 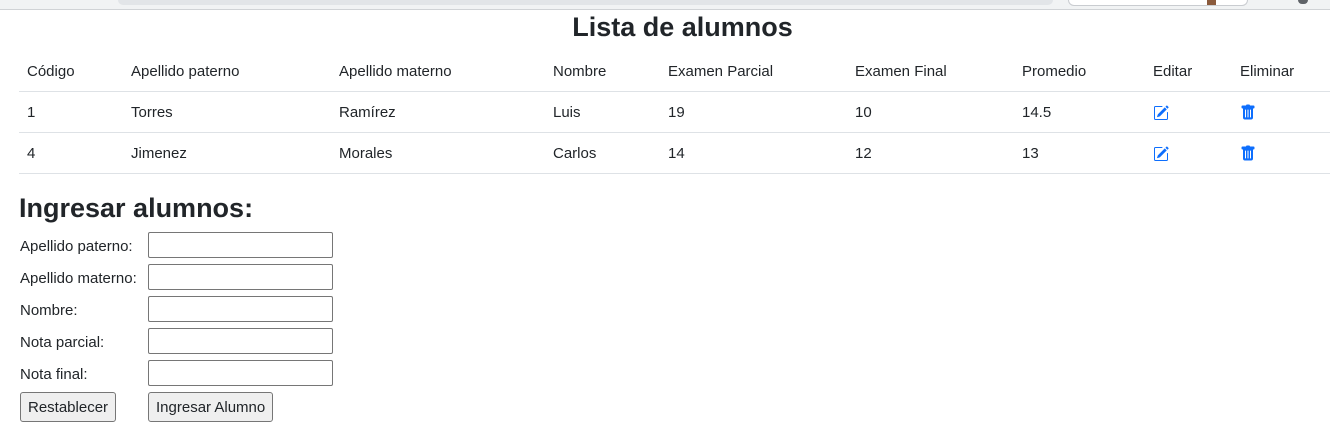 I want to click on apellido-paterno-input, so click(x=240, y=245).